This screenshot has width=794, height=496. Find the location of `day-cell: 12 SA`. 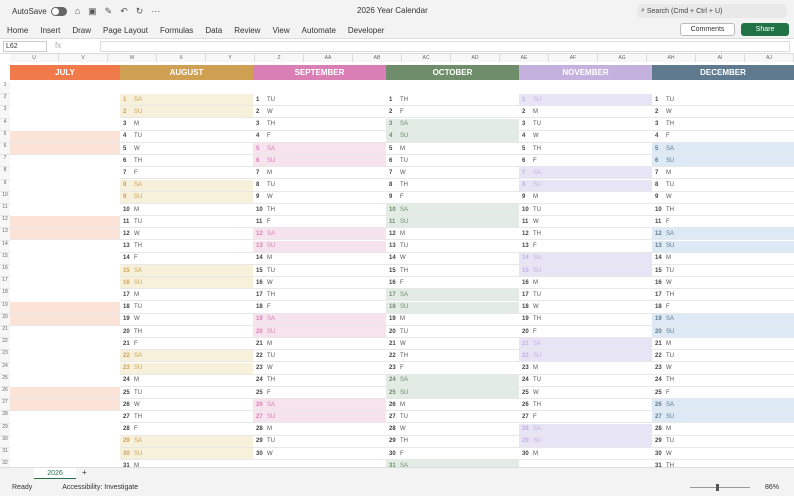

day-cell: 12 SA is located at coordinates (723, 234).